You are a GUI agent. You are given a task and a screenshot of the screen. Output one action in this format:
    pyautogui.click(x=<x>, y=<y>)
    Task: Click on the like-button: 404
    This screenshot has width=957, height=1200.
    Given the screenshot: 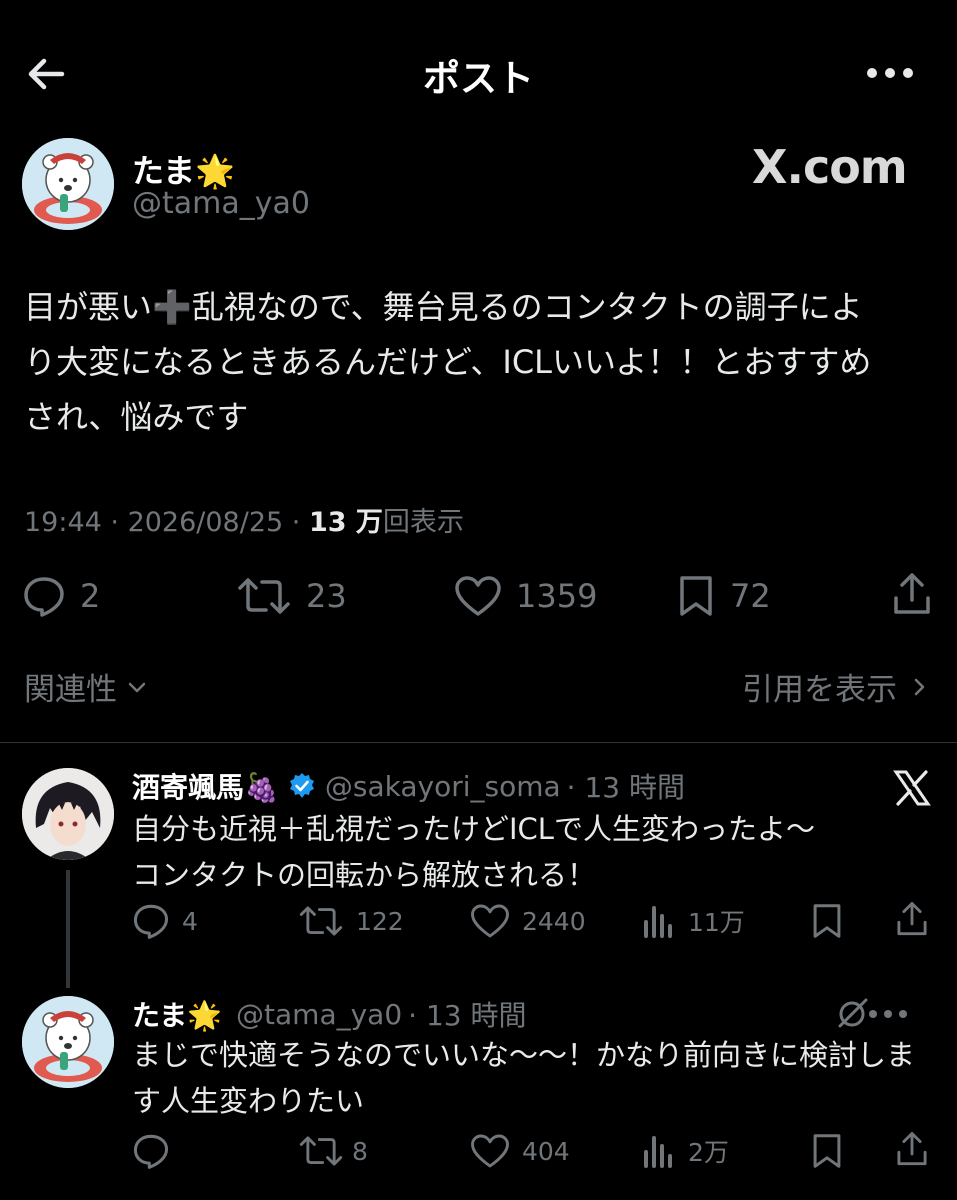 What is the action you would take?
    pyautogui.click(x=520, y=1151)
    